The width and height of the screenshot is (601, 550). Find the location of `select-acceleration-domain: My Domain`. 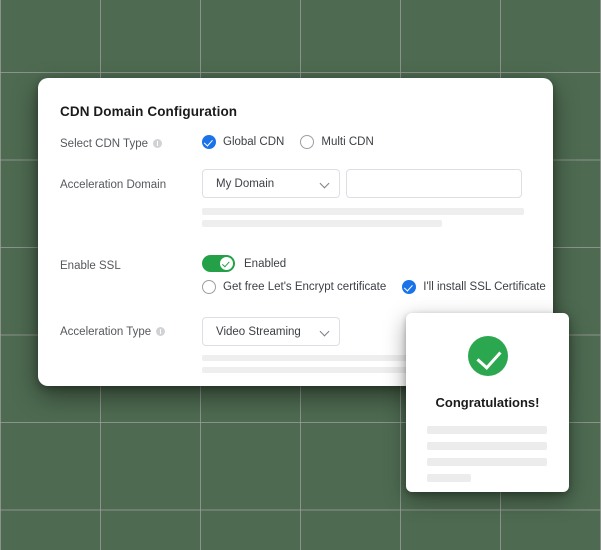

select-acceleration-domain: My Domain is located at coordinates (271, 183).